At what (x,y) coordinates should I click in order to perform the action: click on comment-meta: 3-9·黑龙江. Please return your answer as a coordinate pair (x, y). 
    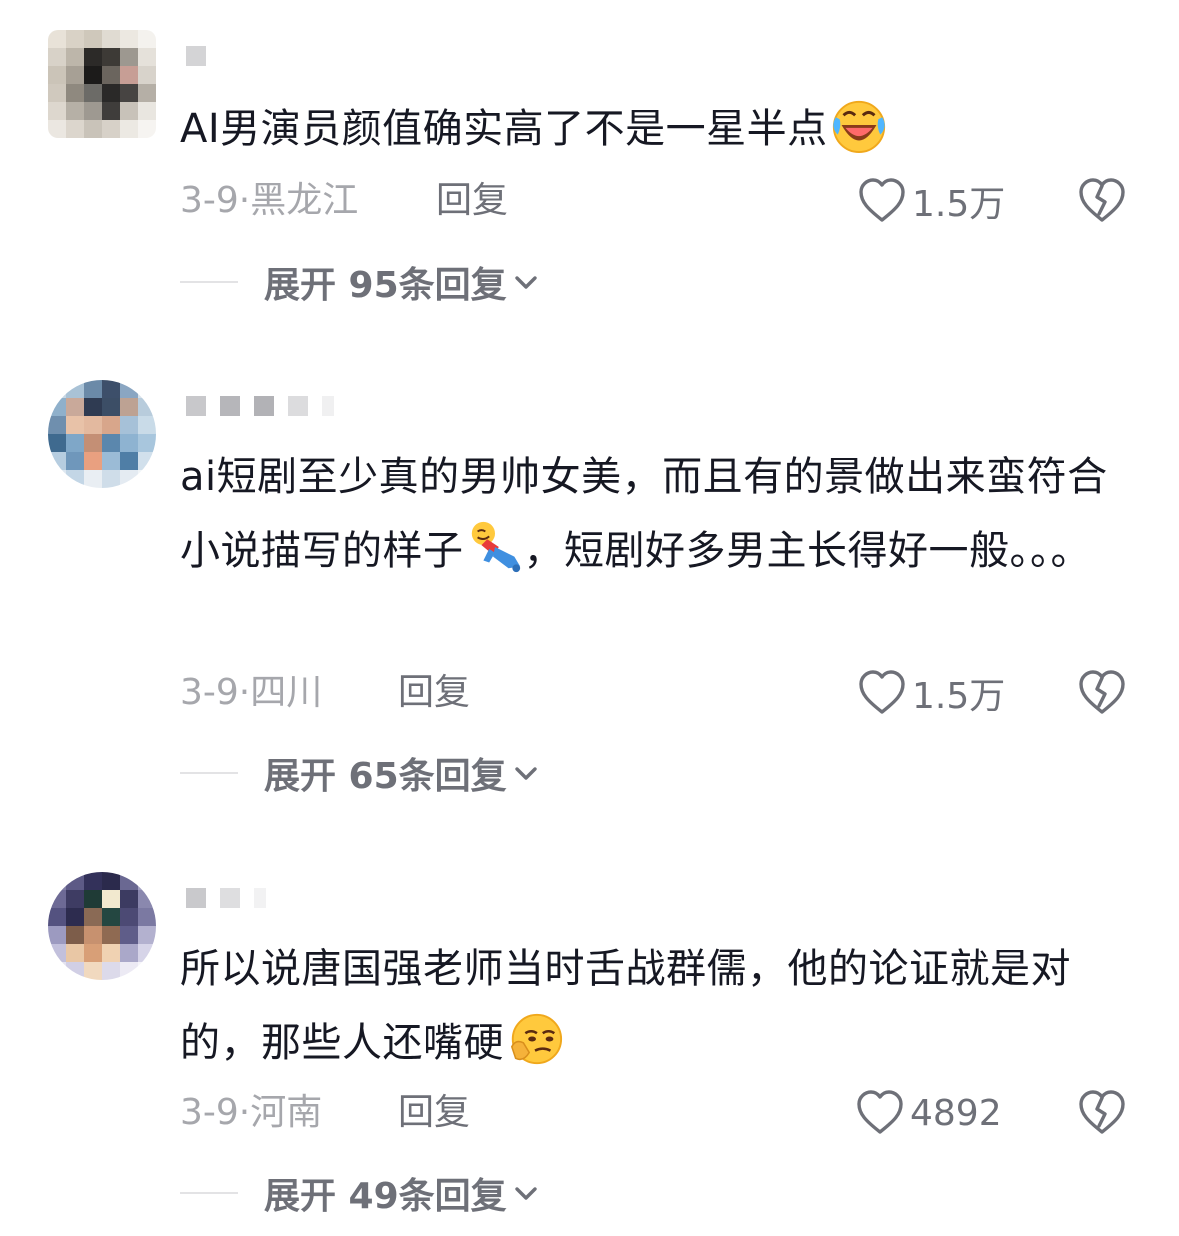
    Looking at the image, I should click on (269, 201).